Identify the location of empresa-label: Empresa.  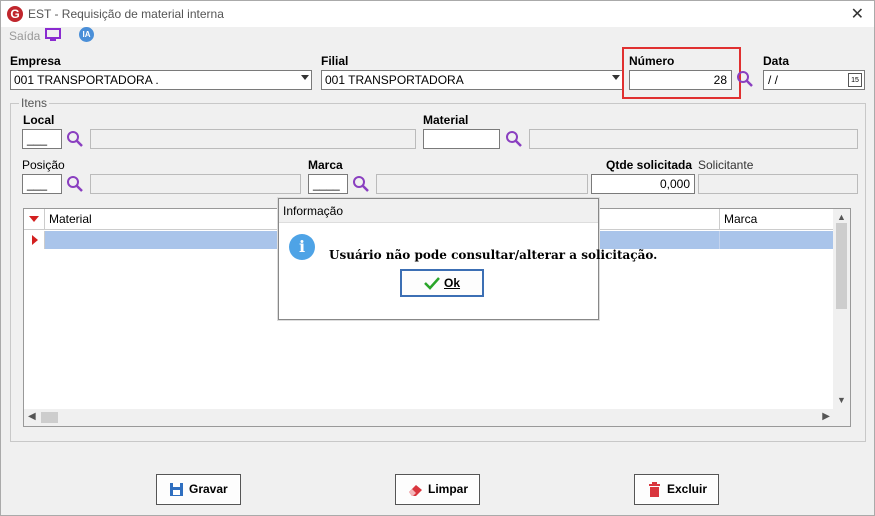
(35, 61).